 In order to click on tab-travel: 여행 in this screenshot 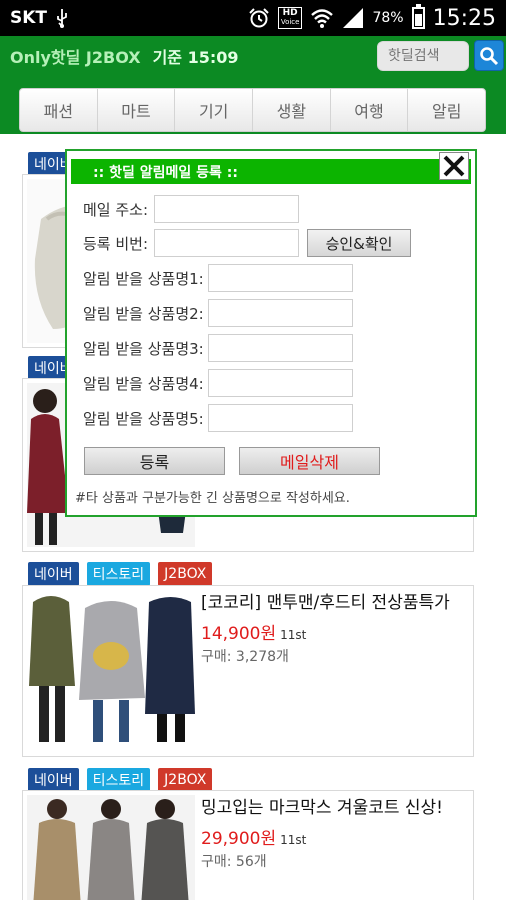, I will do `click(370, 110)`.